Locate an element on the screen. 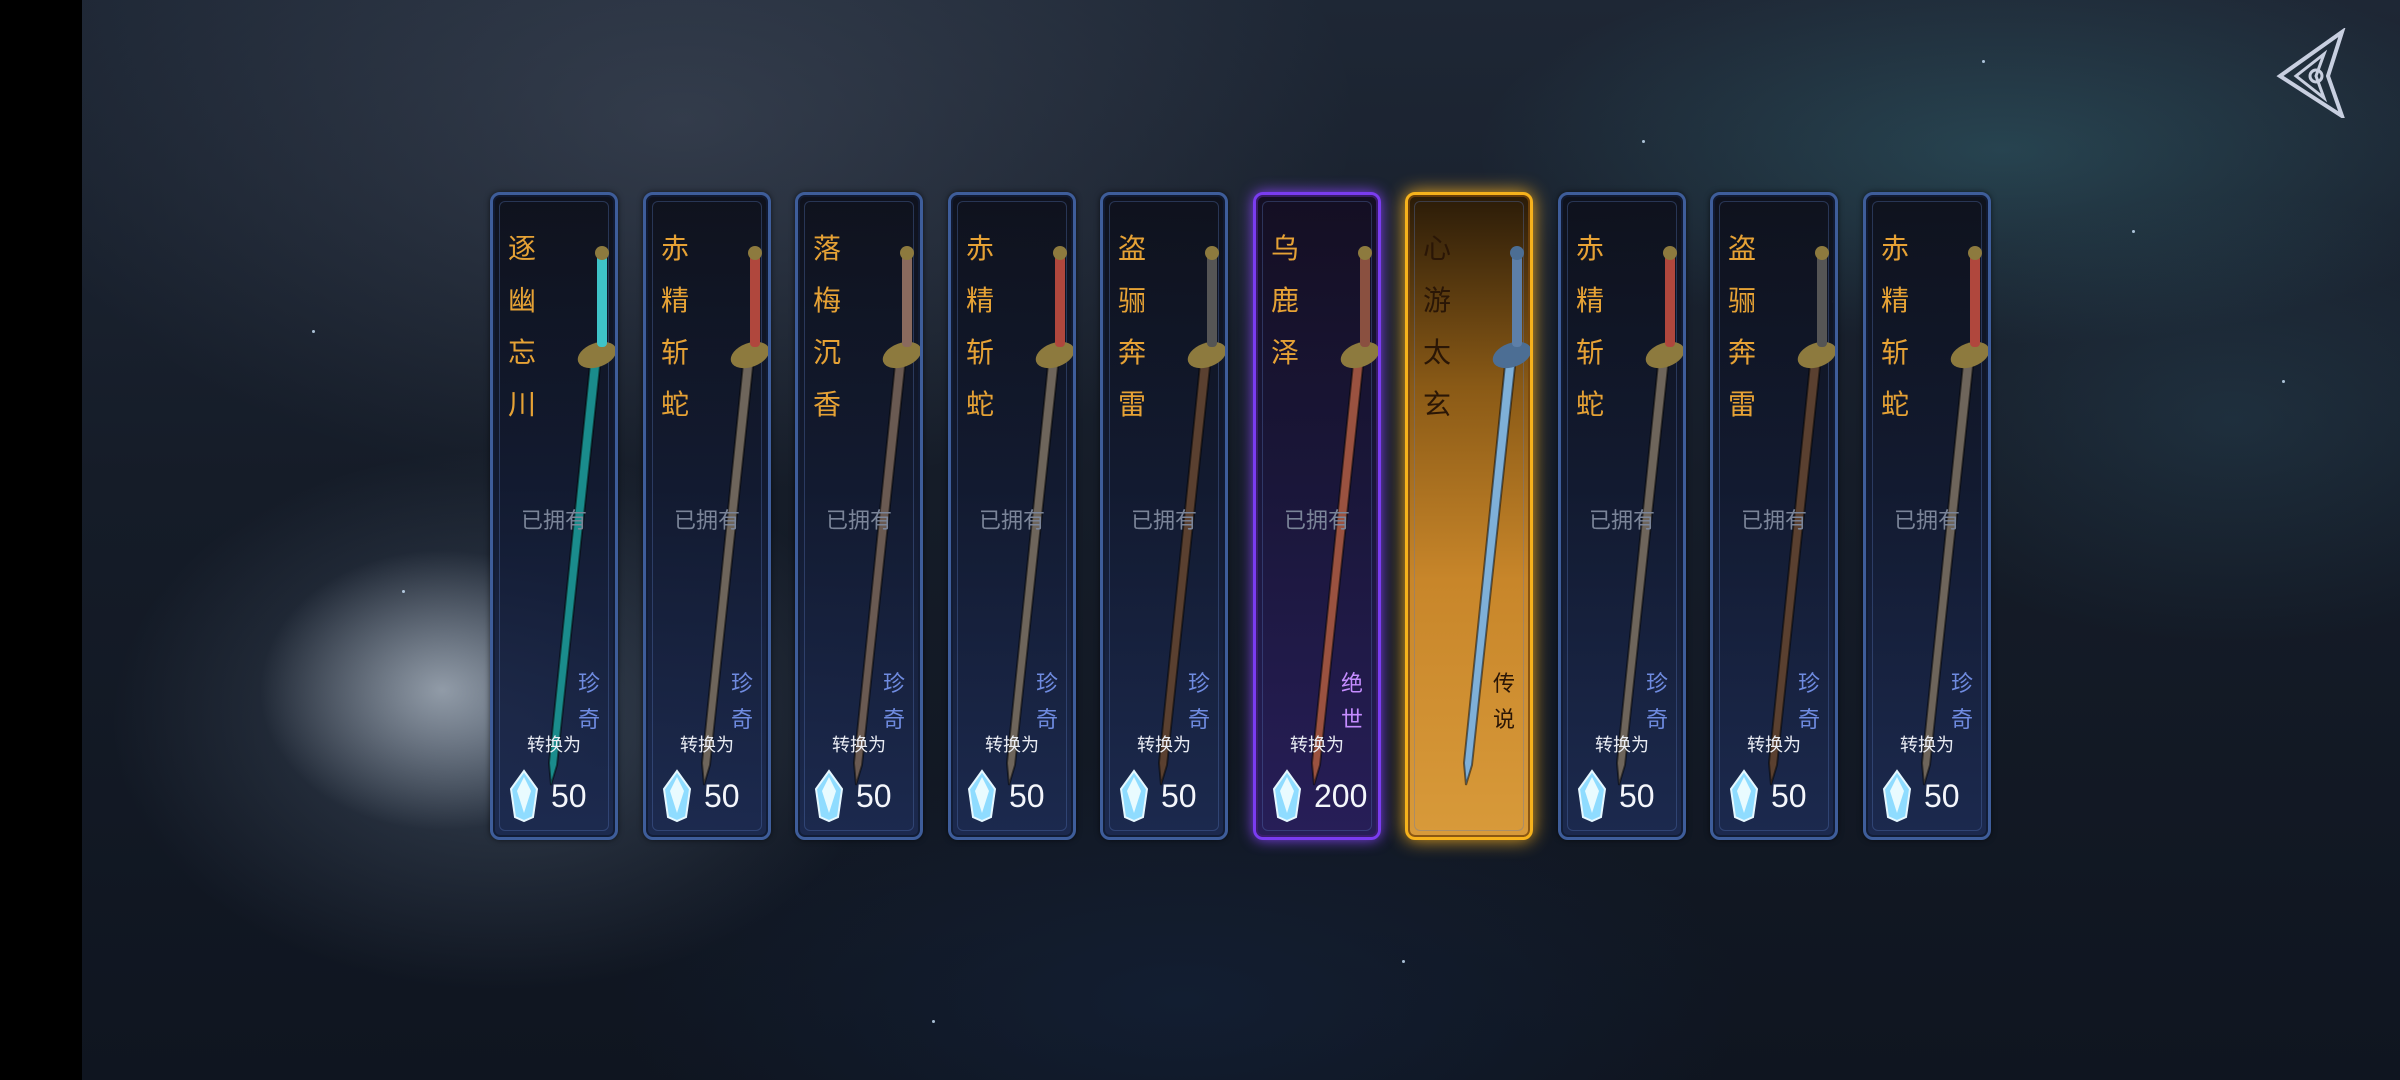 The width and height of the screenshot is (2400, 1080). weapon-card: 逐幽忘川已拥有珍奇 转换为 50 is located at coordinates (554, 516).